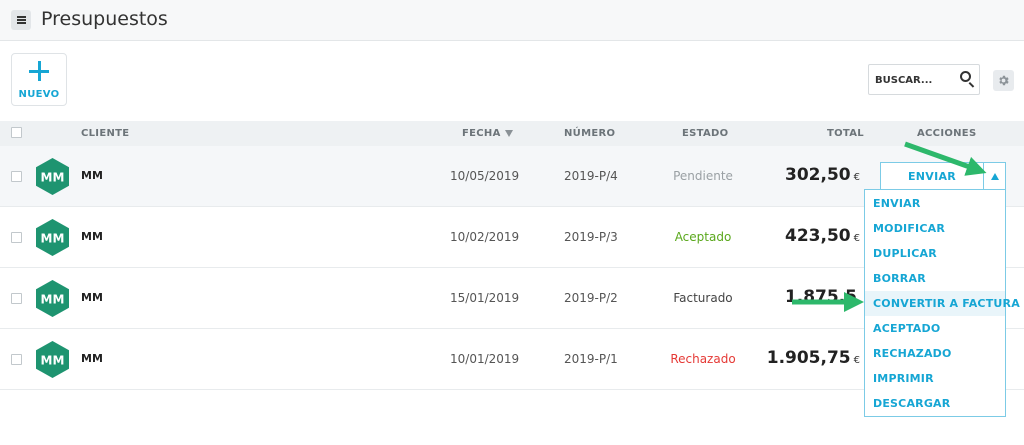 The image size is (1024, 445). Describe the element at coordinates (104, 19) in the screenshot. I see `page-title: Presupuestos` at that location.